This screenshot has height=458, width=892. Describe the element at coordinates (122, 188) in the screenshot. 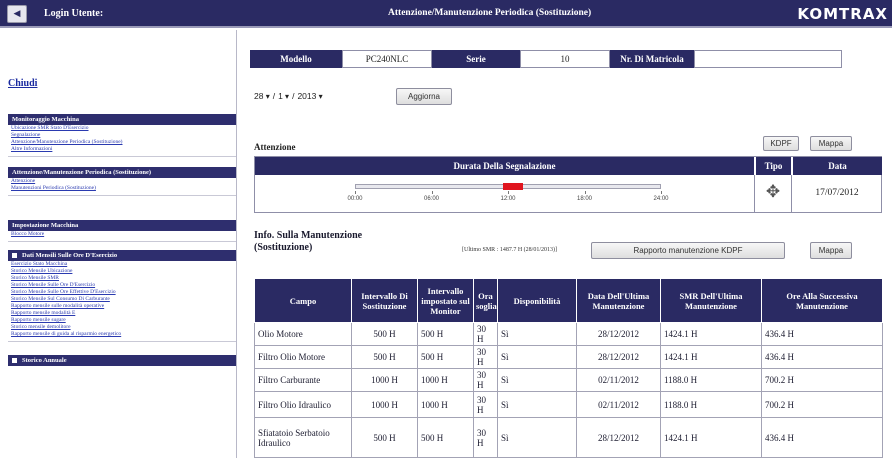

I see `nav-item: Manutenzioni Periodica (Sostituzione)` at that location.